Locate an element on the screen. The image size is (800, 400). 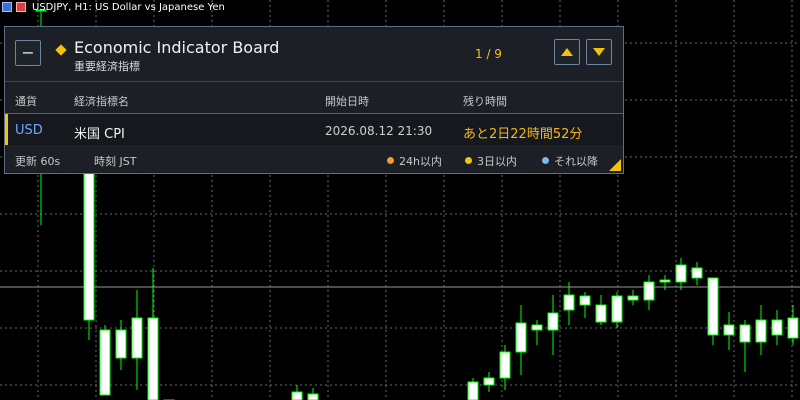
chart-type-icon is located at coordinates (21, 7).